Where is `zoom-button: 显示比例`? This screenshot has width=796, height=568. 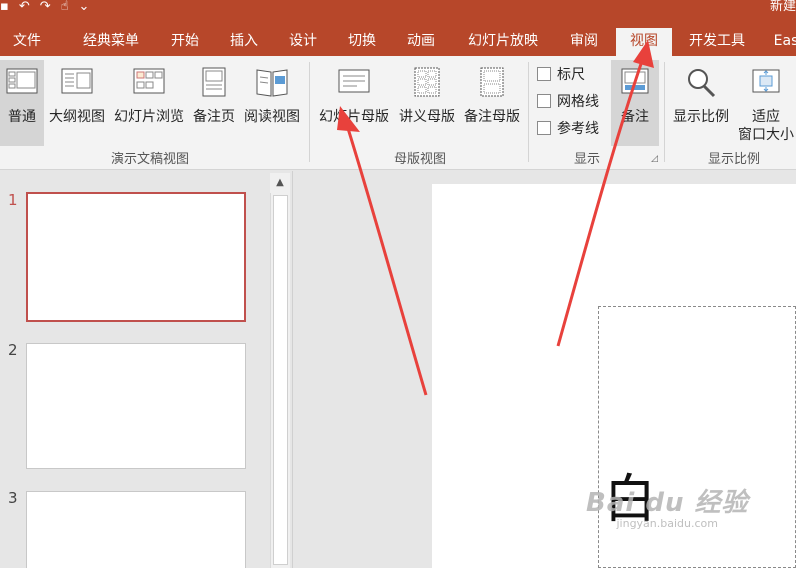 zoom-button: 显示比例 is located at coordinates (701, 103).